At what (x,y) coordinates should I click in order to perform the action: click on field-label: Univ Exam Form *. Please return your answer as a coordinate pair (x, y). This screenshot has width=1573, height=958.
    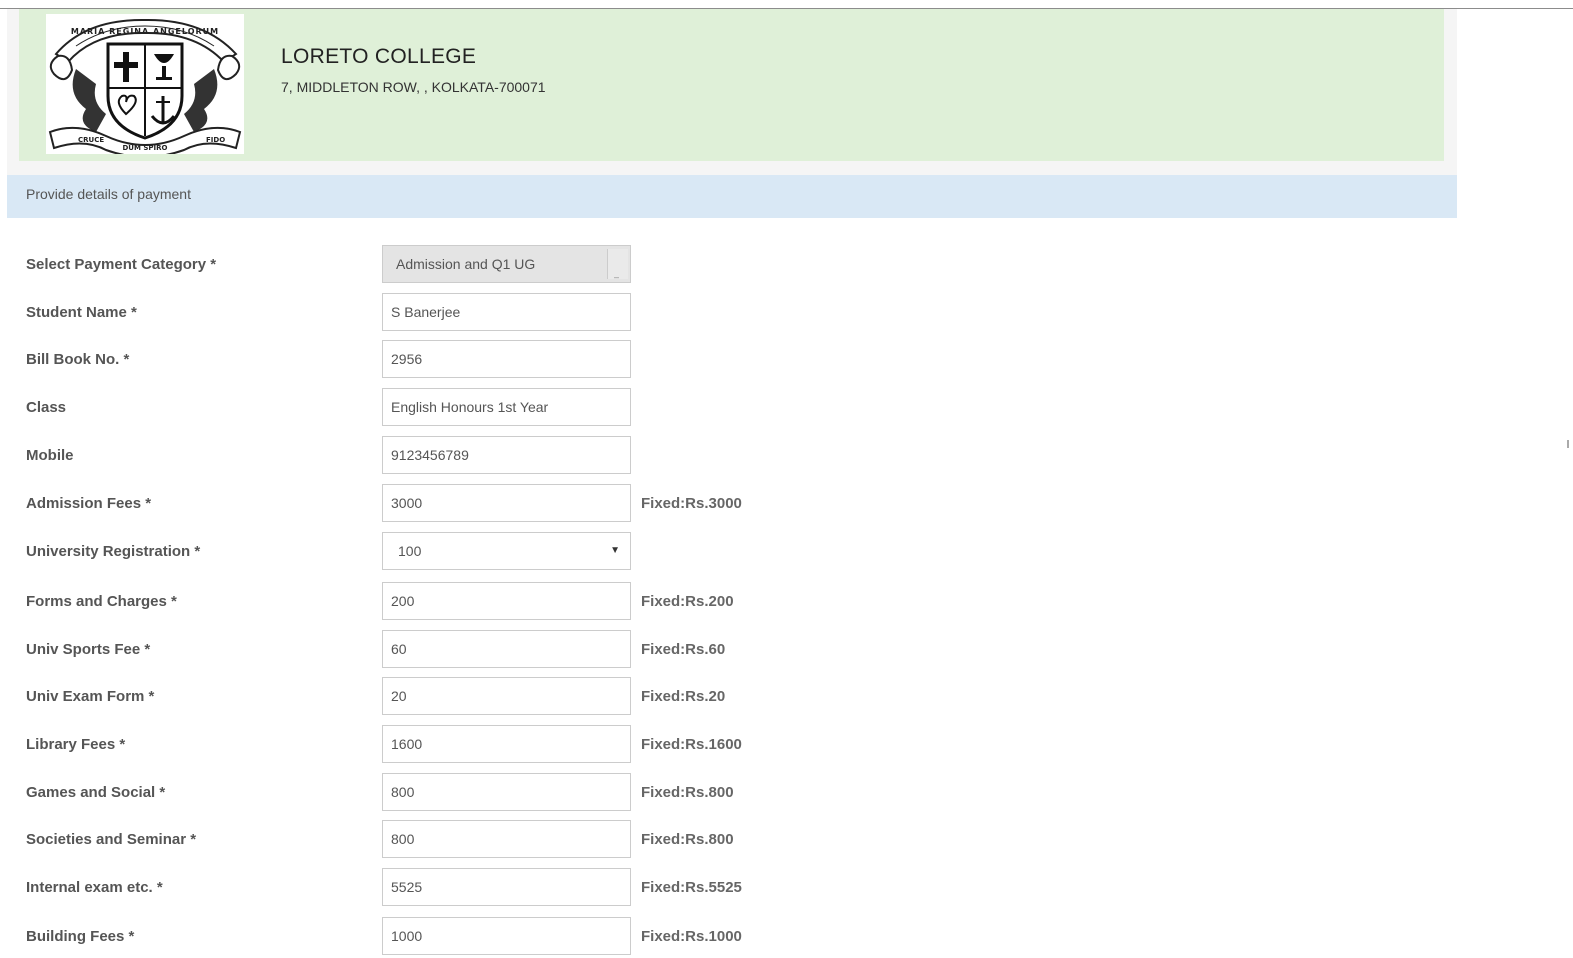
    Looking at the image, I should click on (90, 696).